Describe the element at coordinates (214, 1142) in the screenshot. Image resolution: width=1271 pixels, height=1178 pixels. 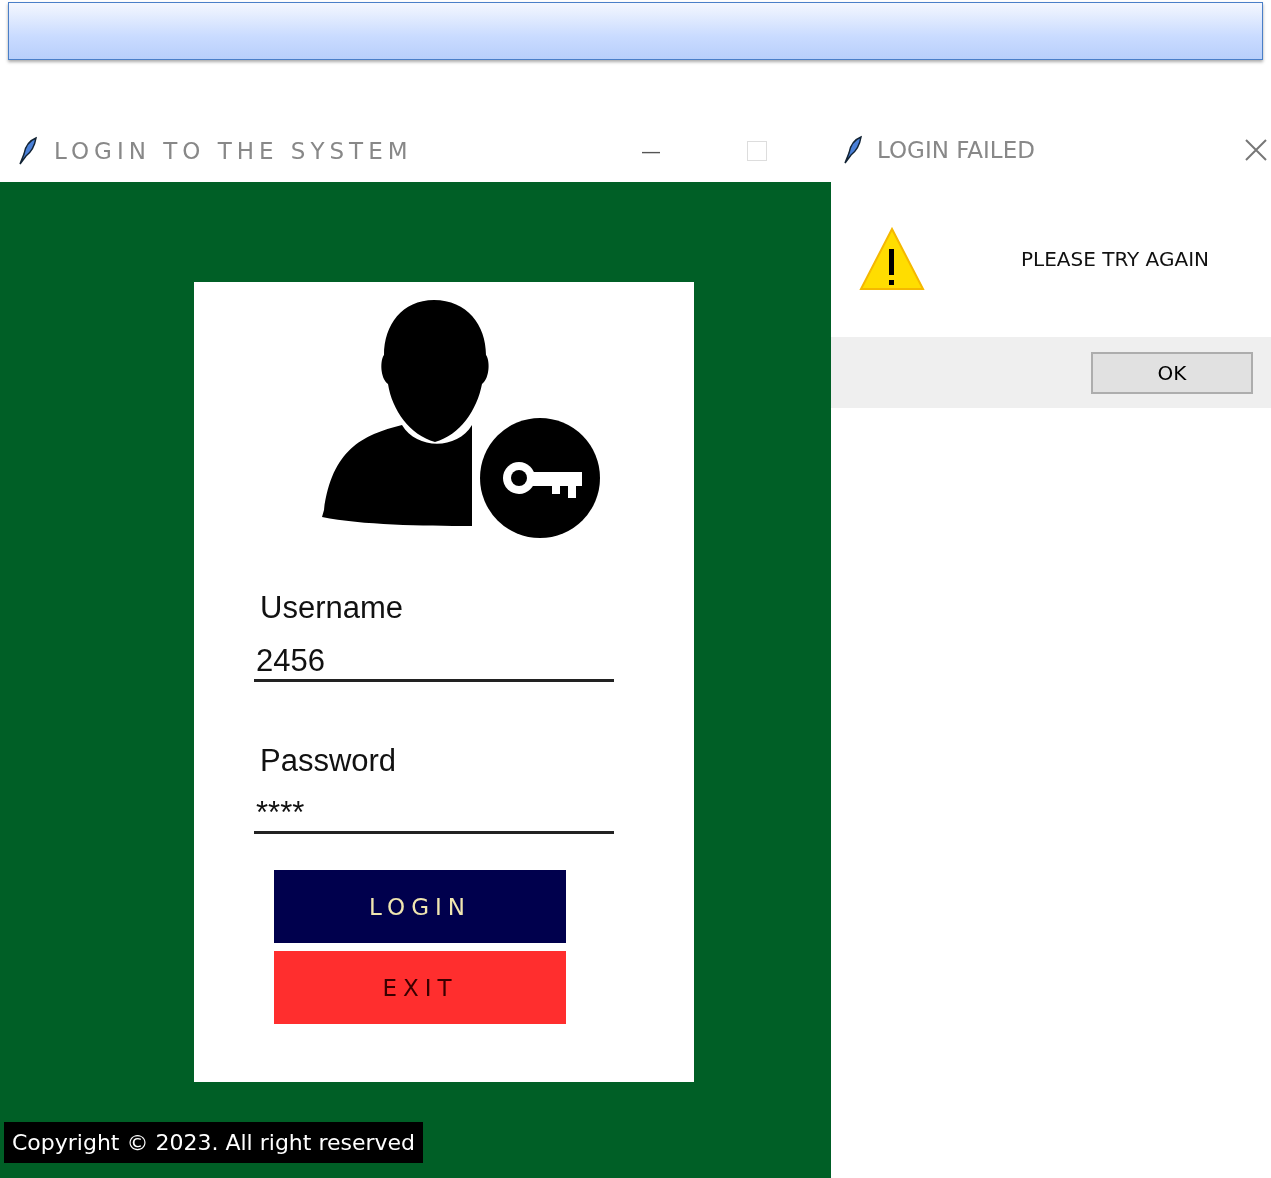
I see `copyright-text: Copyright © 2023. All right reserved` at that location.